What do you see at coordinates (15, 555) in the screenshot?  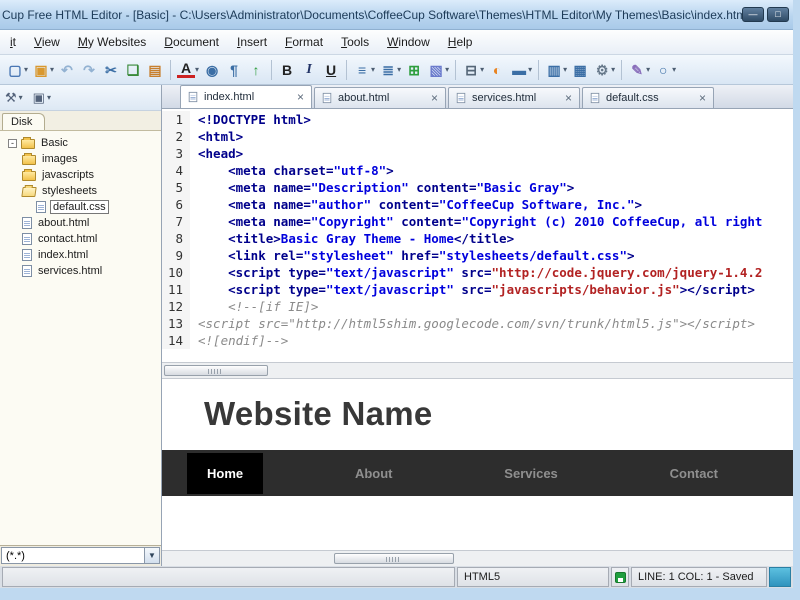 I see `file-filter-value: (*.*)` at bounding box center [15, 555].